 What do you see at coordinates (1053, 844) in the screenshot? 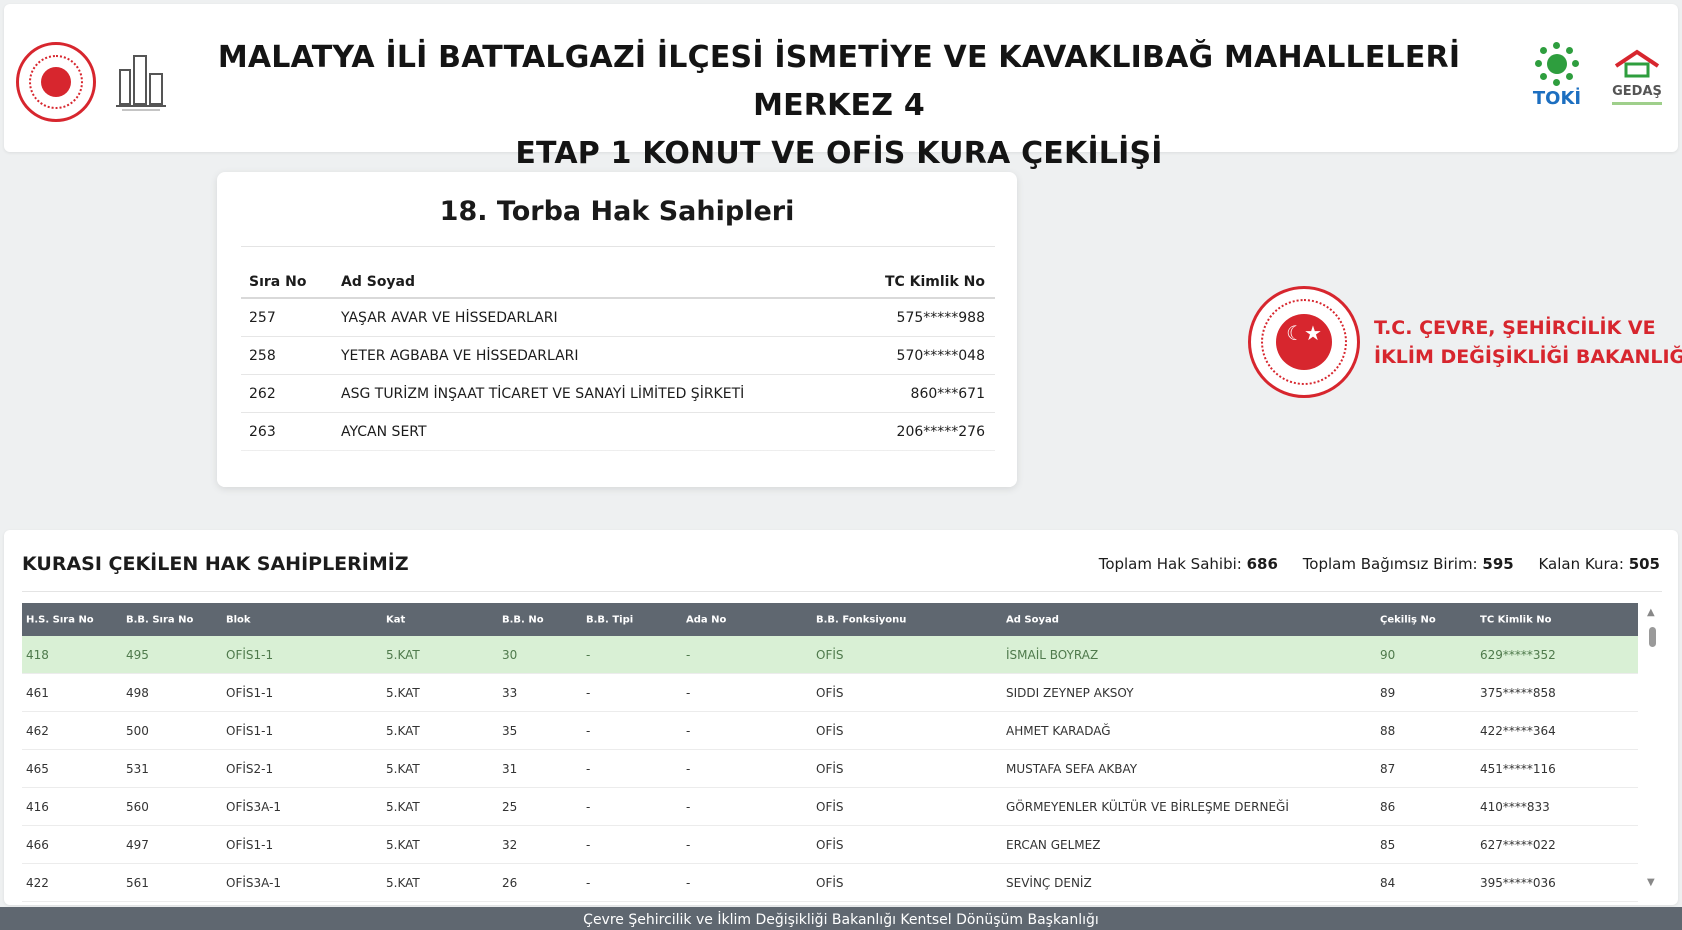
I see `cell-ad: ERCAN GELMEZ` at bounding box center [1053, 844].